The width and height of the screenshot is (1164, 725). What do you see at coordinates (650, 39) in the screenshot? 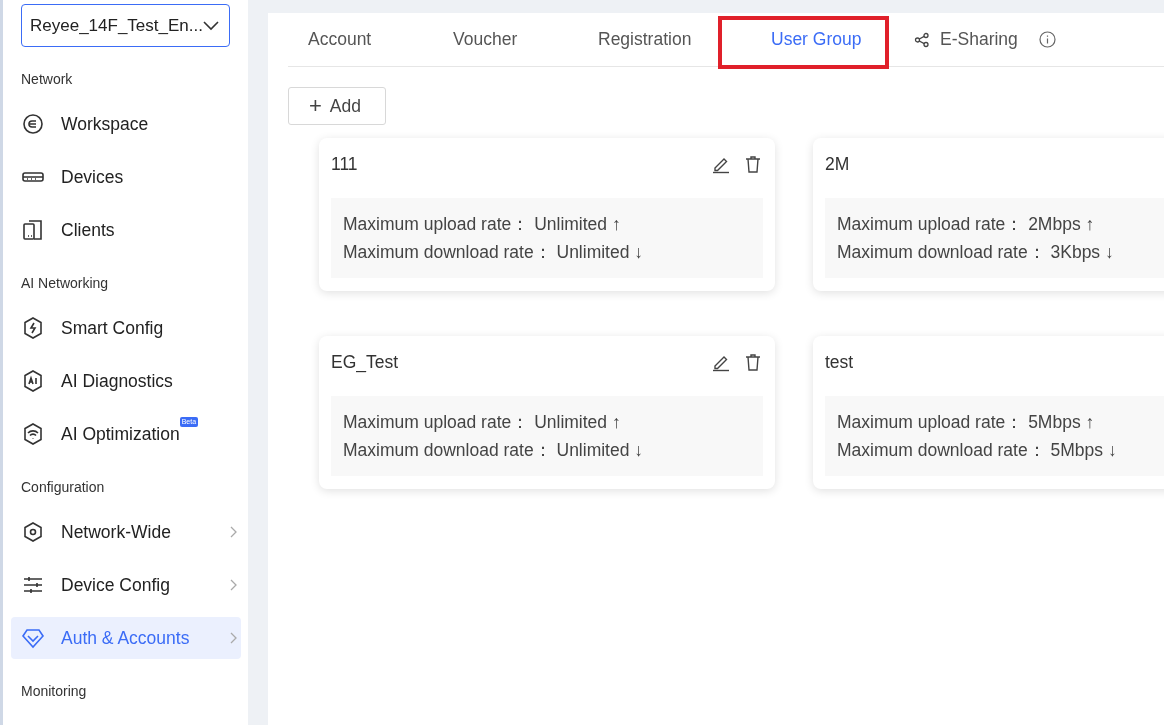
I see `tab: Registration` at bounding box center [650, 39].